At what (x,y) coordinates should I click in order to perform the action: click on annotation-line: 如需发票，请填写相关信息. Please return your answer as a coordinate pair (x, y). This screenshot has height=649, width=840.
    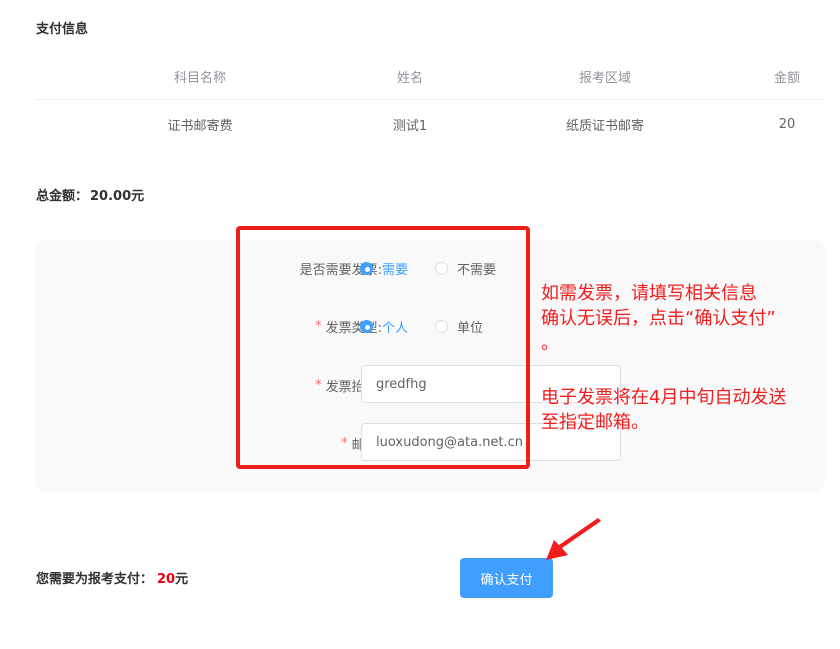
    Looking at the image, I should click on (649, 293).